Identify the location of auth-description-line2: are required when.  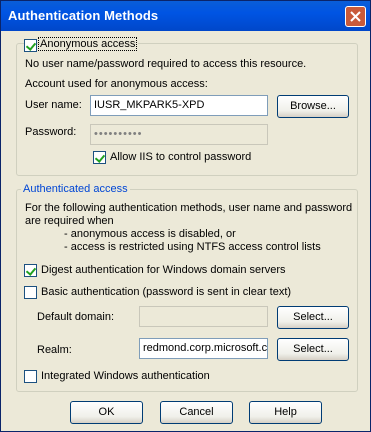
(69, 221).